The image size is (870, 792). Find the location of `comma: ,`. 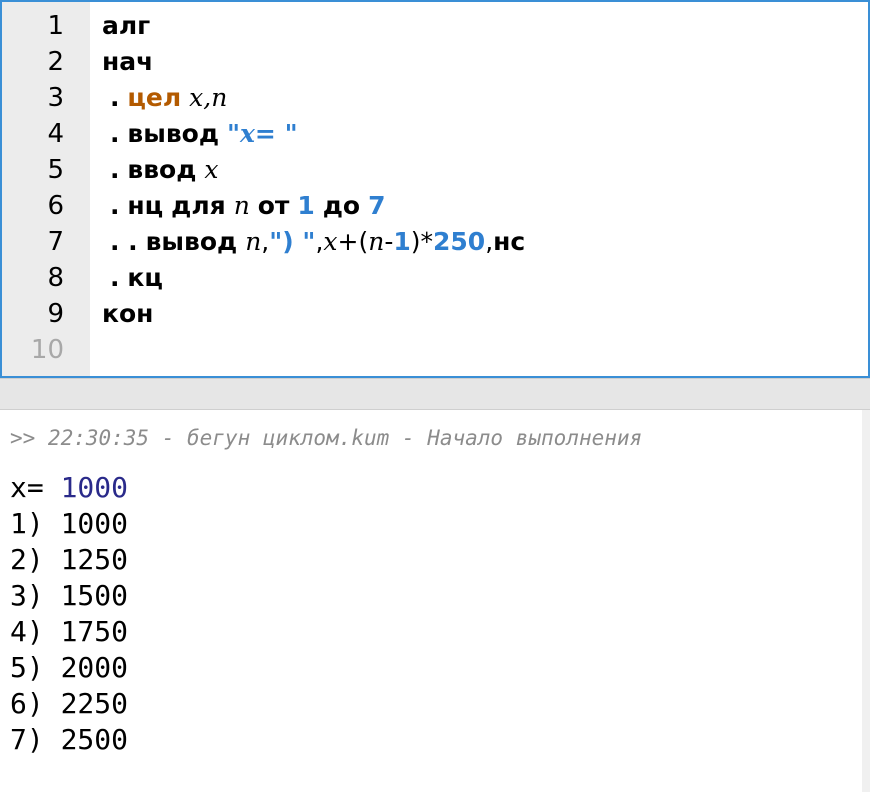

comma: , is located at coordinates (489, 241).